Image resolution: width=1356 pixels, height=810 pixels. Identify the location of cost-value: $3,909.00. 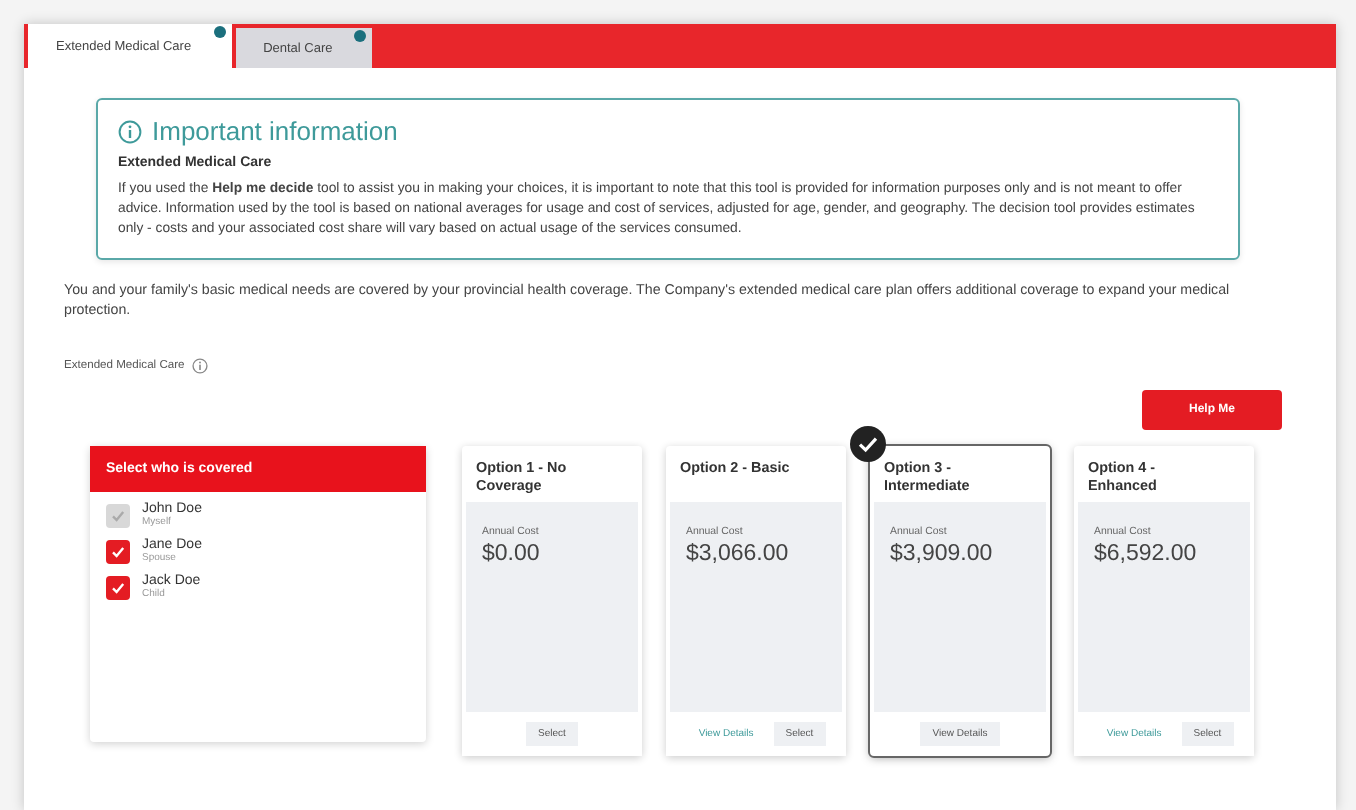
(942, 554).